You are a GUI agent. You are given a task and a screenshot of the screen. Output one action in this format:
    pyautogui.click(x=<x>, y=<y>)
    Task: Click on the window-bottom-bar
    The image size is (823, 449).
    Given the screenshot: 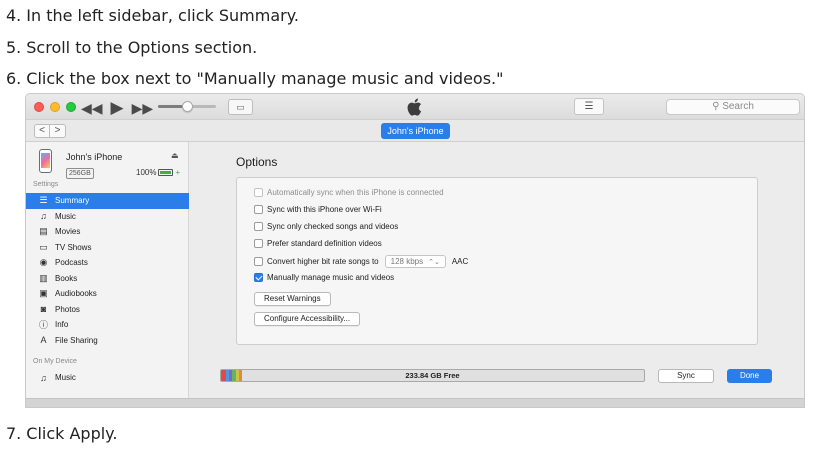 What is the action you would take?
    pyautogui.click(x=415, y=402)
    